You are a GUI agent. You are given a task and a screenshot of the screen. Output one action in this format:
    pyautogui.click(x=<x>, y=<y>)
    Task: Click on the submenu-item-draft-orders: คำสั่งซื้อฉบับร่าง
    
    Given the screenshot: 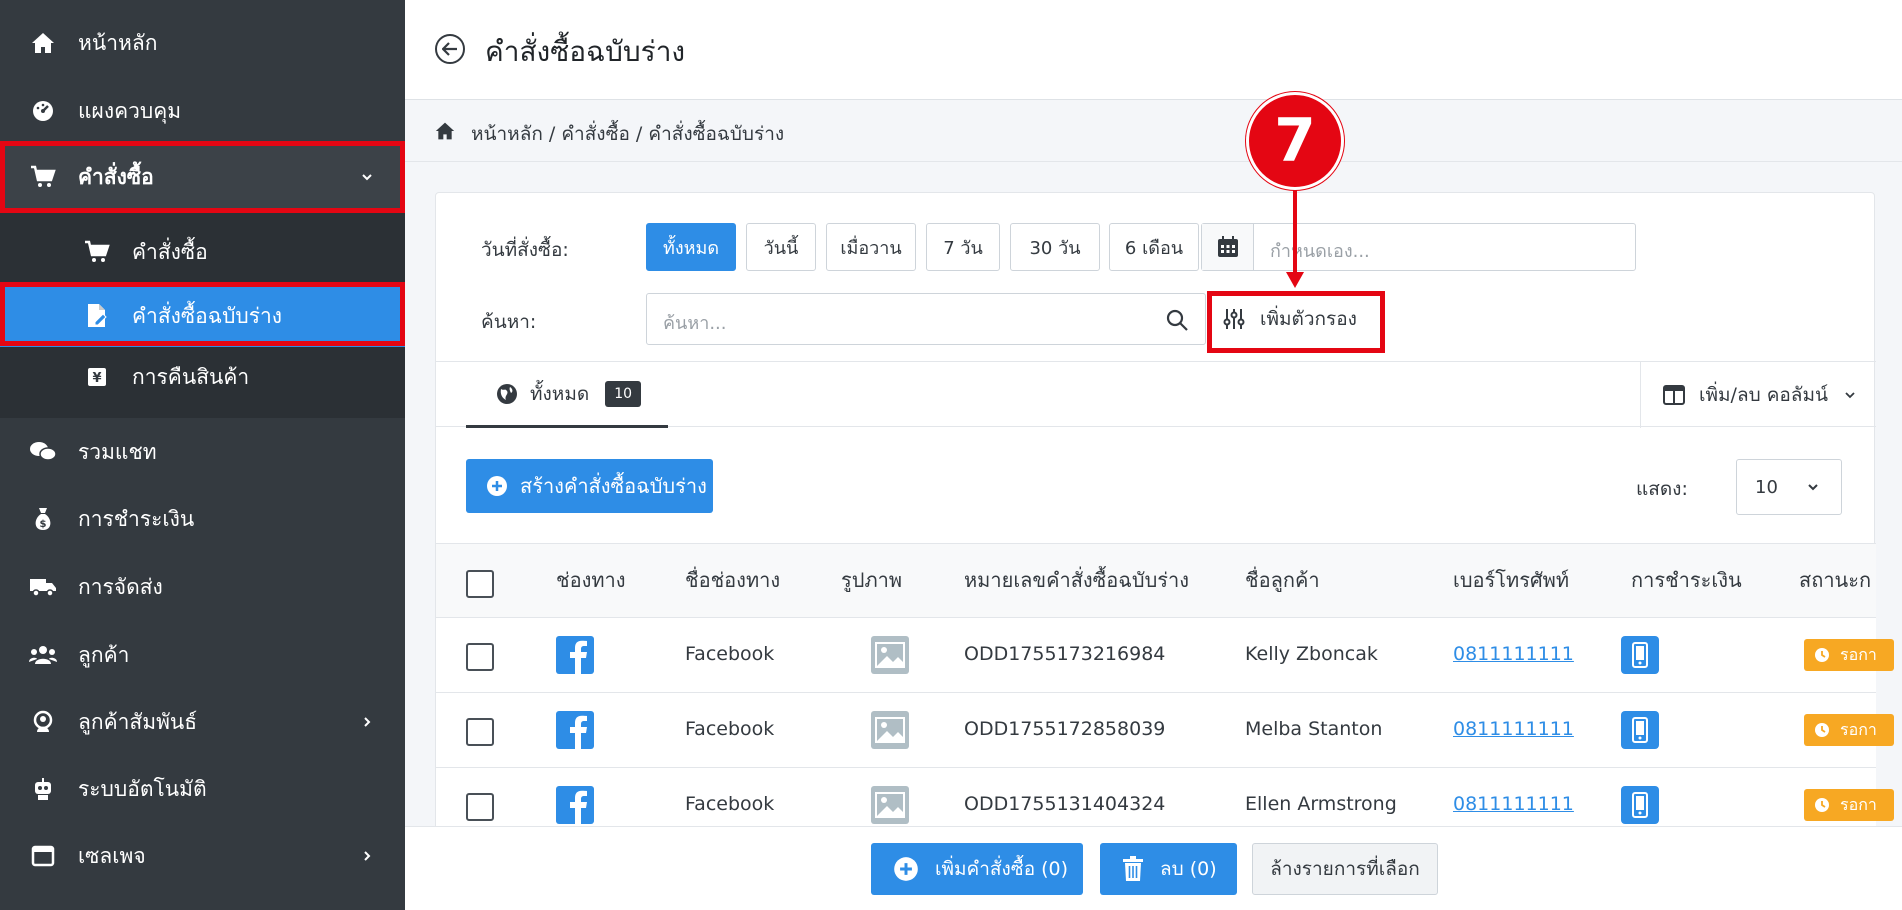 What is the action you would take?
    pyautogui.click(x=202, y=316)
    